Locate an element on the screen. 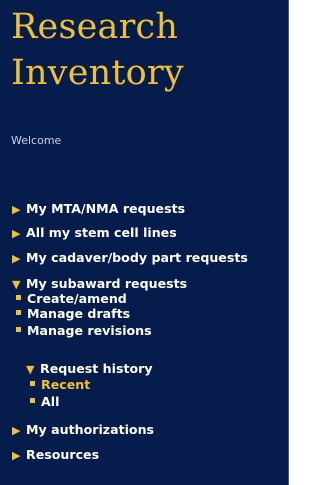  nav-item-authorizations: ▶ My authorizations is located at coordinates (83, 430).